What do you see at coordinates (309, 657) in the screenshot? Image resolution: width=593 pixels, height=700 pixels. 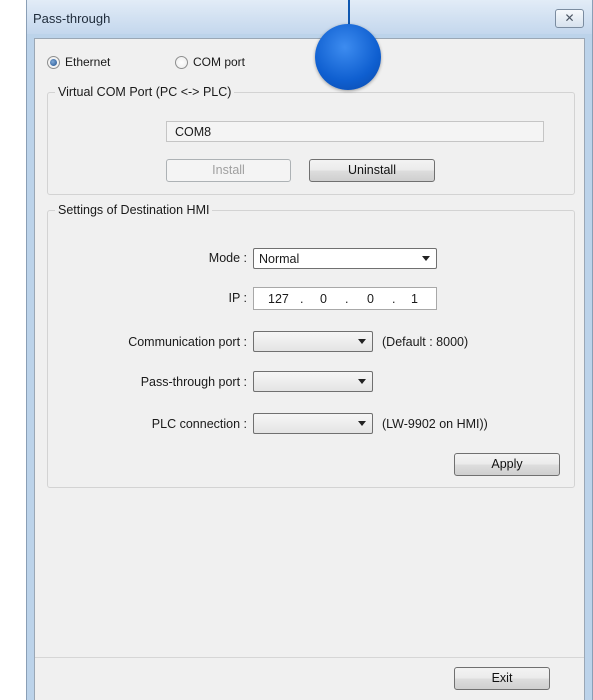 I see `footer-divider` at bounding box center [309, 657].